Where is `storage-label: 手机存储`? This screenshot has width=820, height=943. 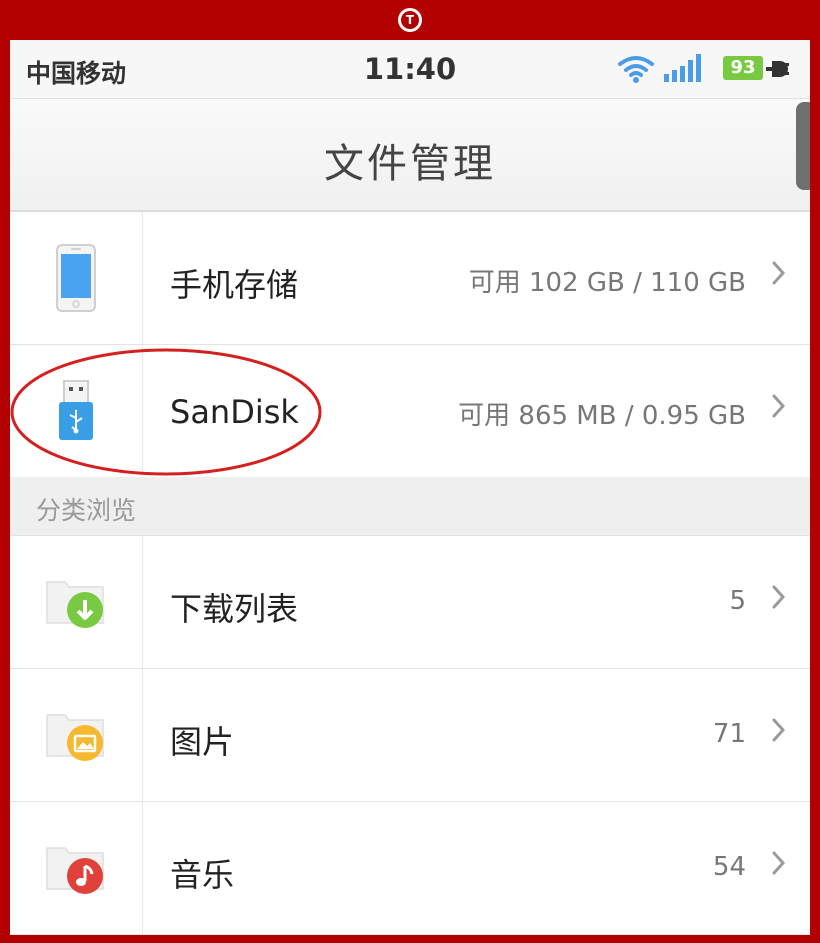 storage-label: 手机存储 is located at coordinates (234, 285).